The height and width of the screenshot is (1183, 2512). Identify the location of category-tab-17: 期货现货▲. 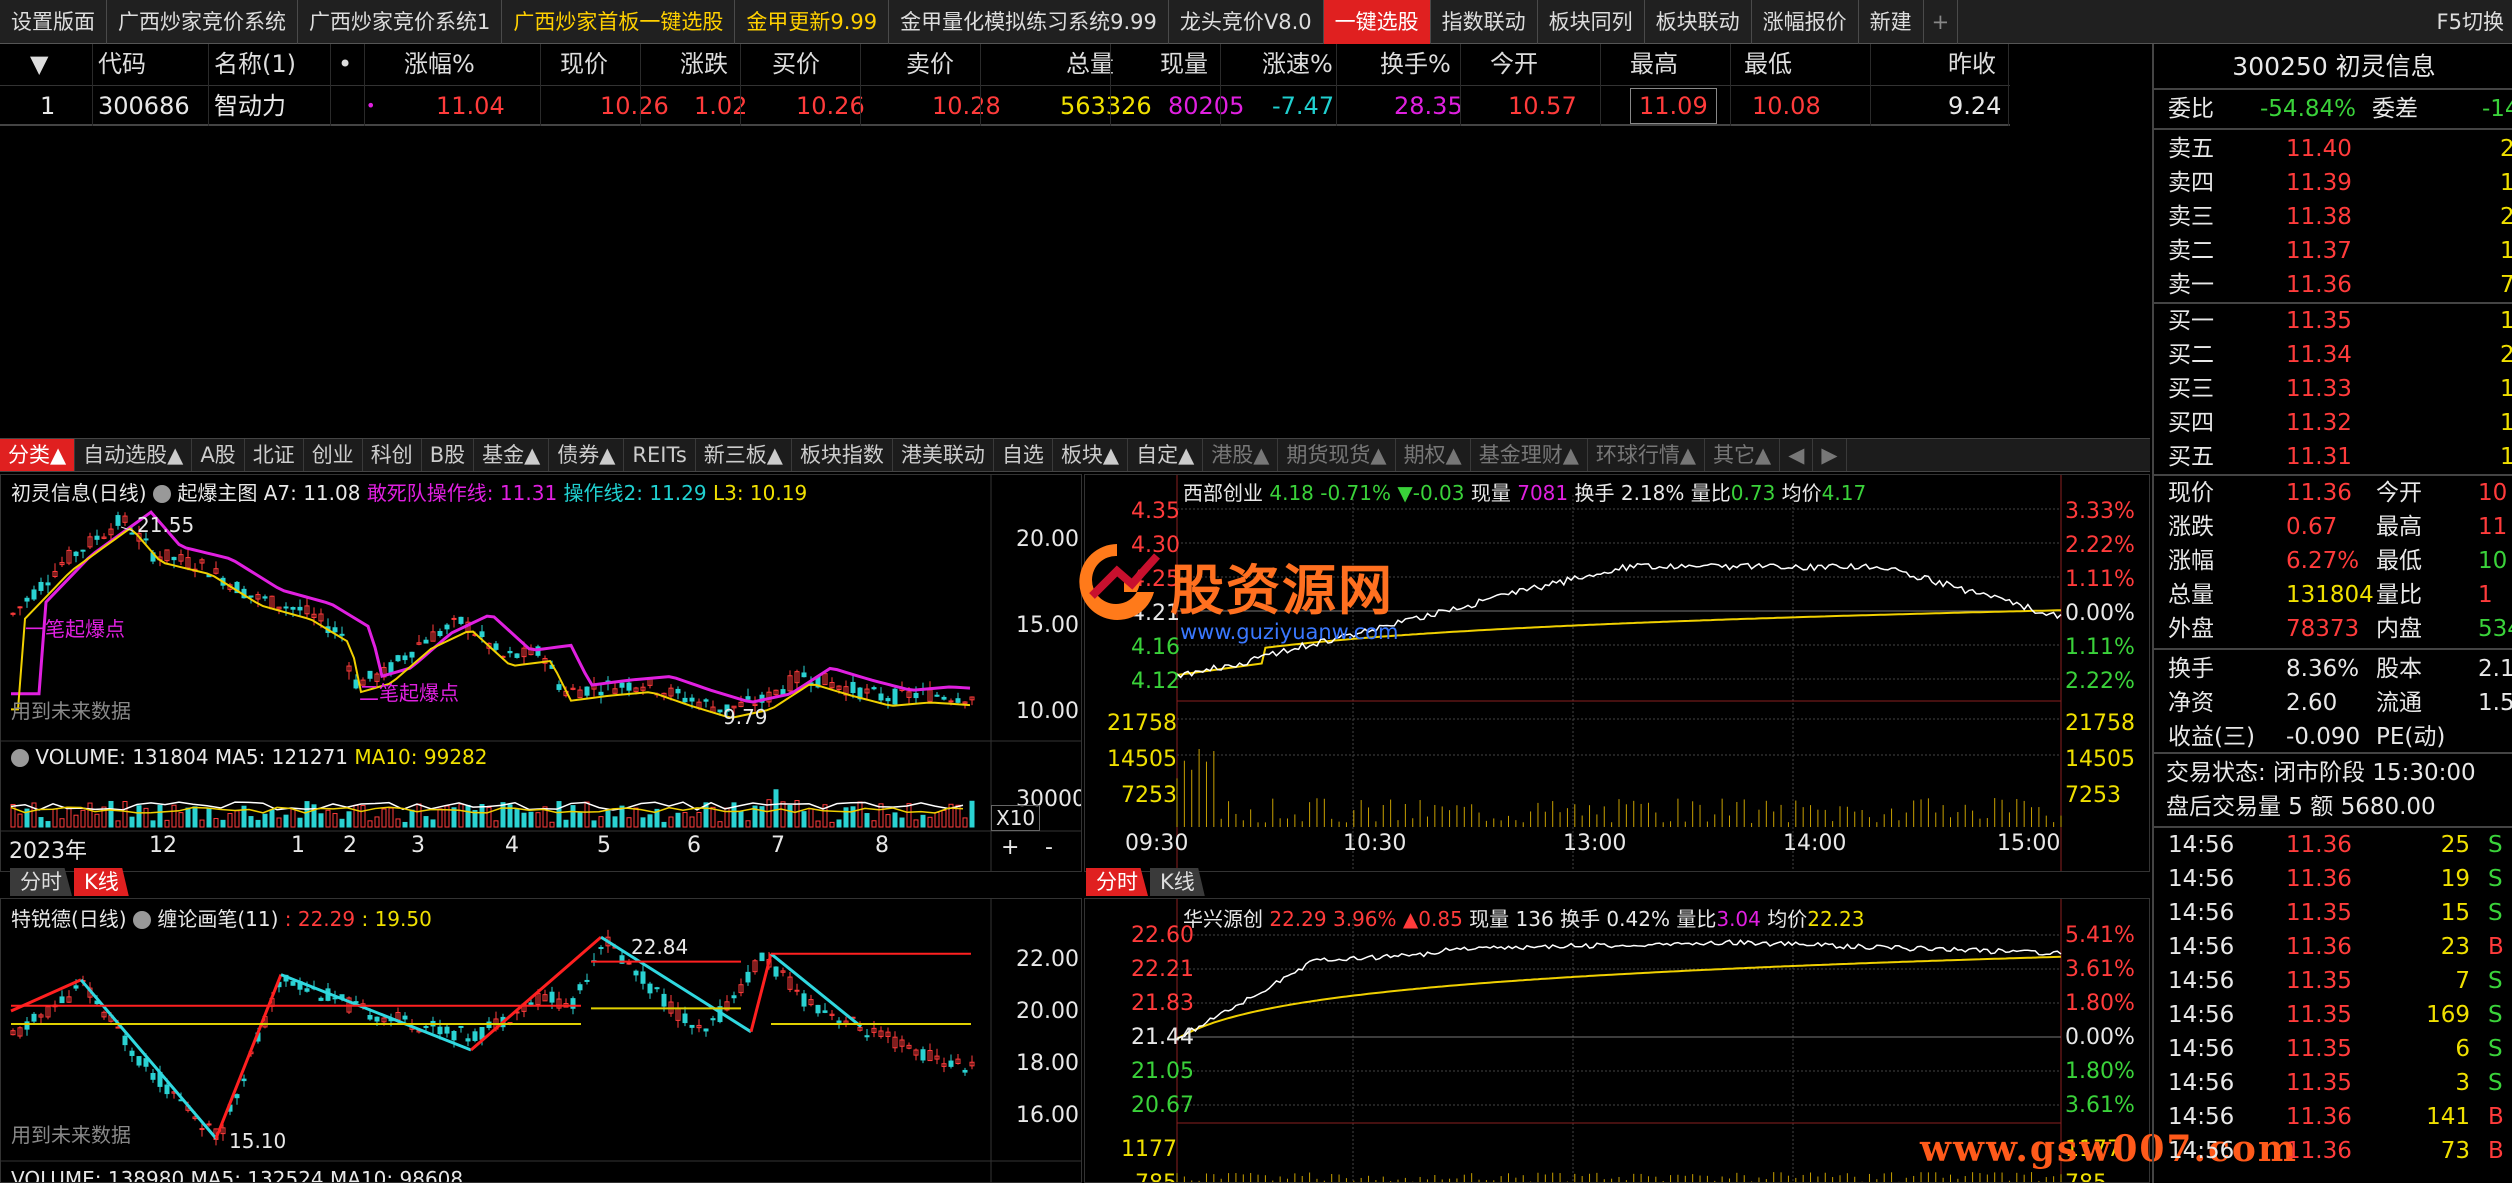
(1337, 455).